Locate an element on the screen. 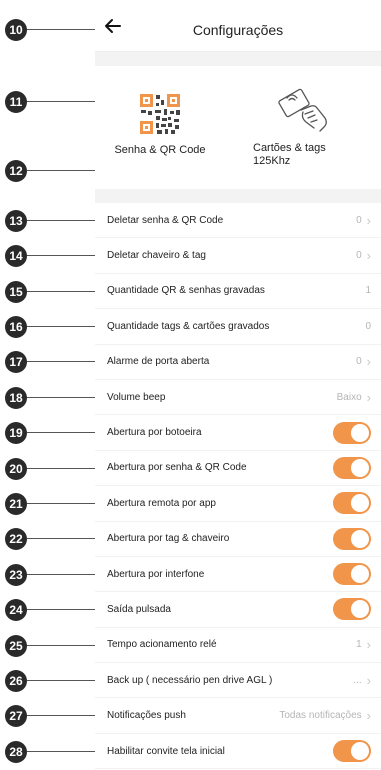 This screenshot has height=770, width=381. settings-row-label: Abertura por senha & QR Code is located at coordinates (177, 468).